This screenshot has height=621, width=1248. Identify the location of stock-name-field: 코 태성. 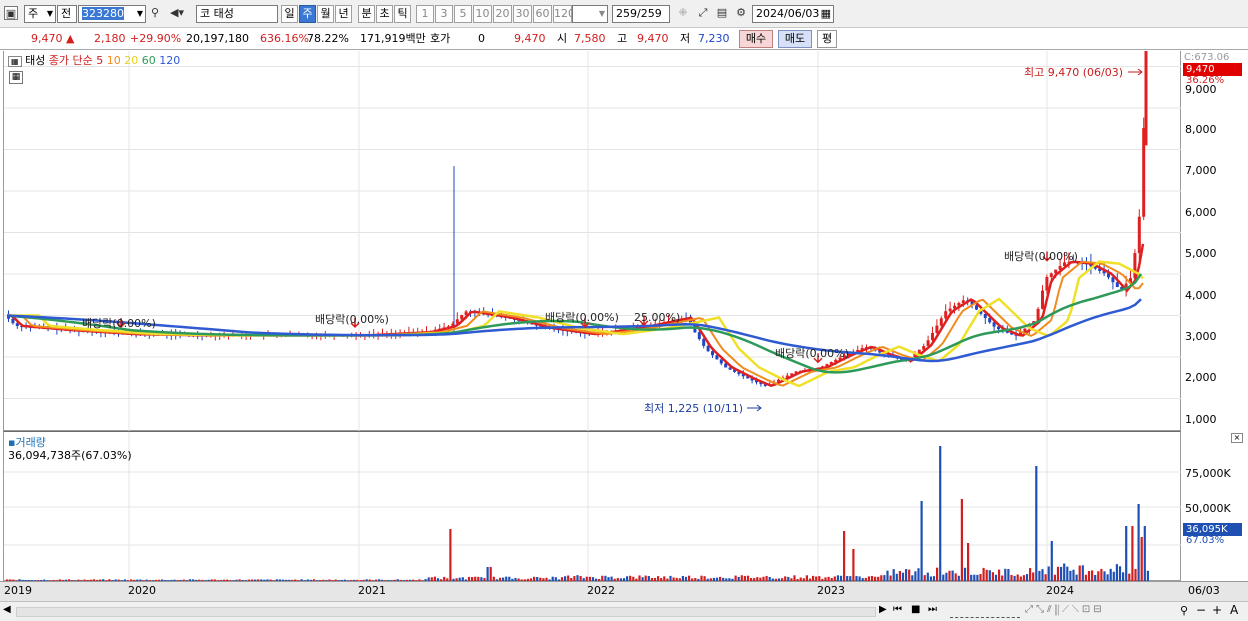
(237, 14).